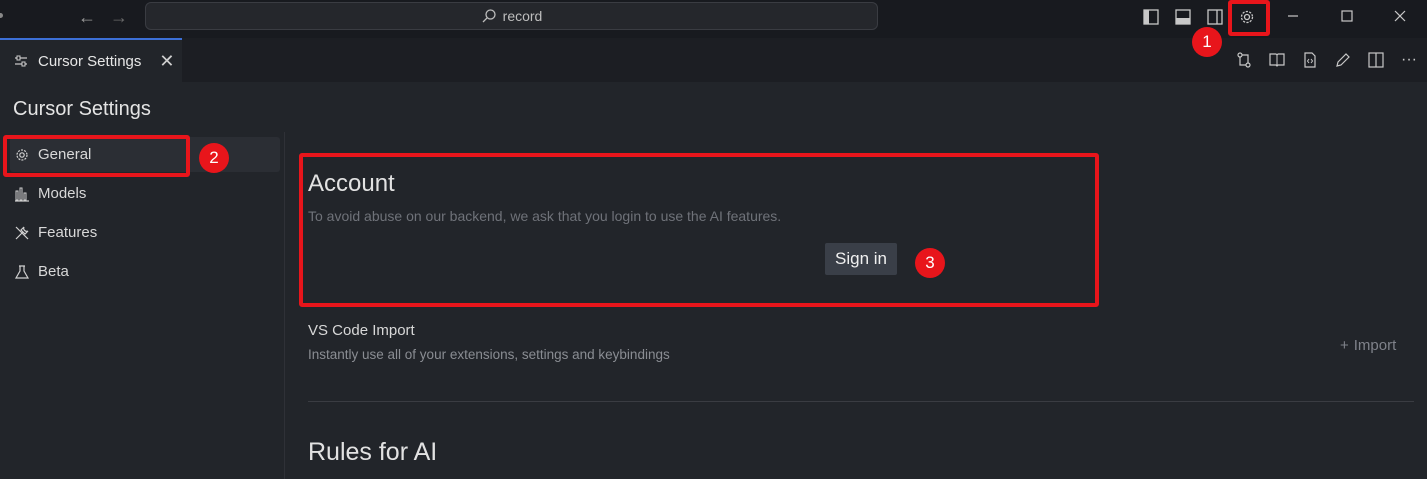 The width and height of the screenshot is (1427, 479). Describe the element at coordinates (1207, 42) in the screenshot. I see `annotation-badge-1: 1` at that location.